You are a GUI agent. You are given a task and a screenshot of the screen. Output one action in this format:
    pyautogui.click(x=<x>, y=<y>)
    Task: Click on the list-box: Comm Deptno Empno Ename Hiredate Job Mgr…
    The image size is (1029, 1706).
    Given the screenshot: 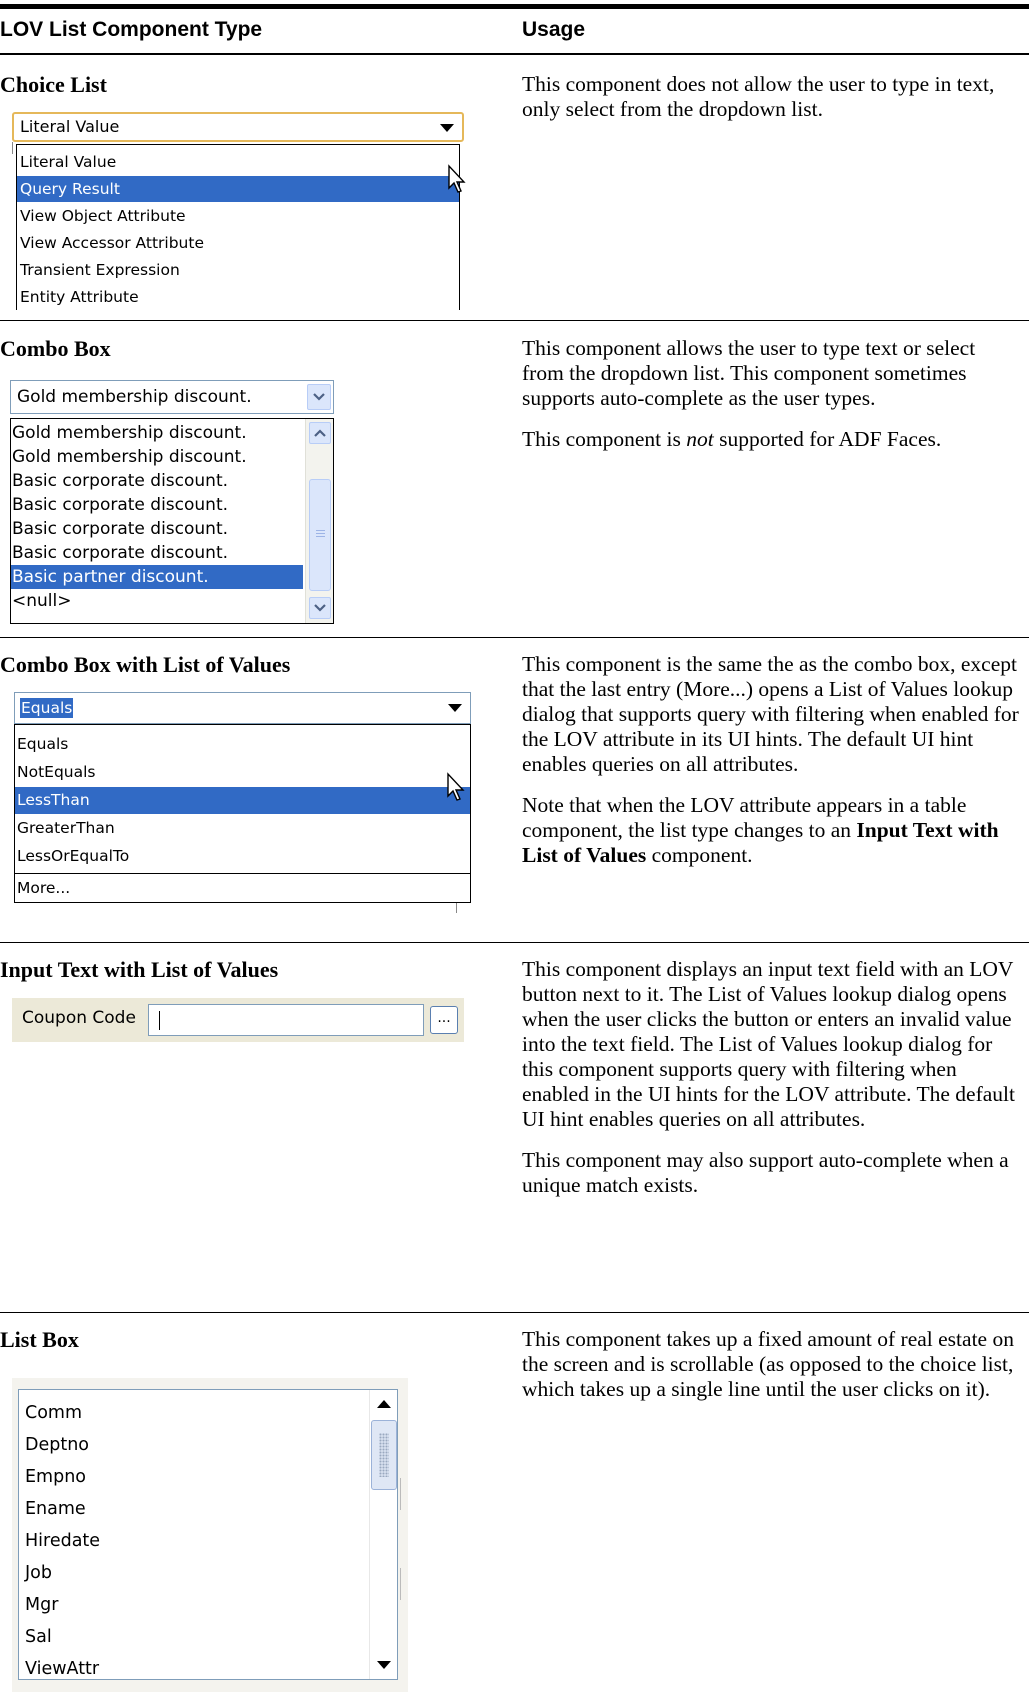 What is the action you would take?
    pyautogui.click(x=208, y=1534)
    